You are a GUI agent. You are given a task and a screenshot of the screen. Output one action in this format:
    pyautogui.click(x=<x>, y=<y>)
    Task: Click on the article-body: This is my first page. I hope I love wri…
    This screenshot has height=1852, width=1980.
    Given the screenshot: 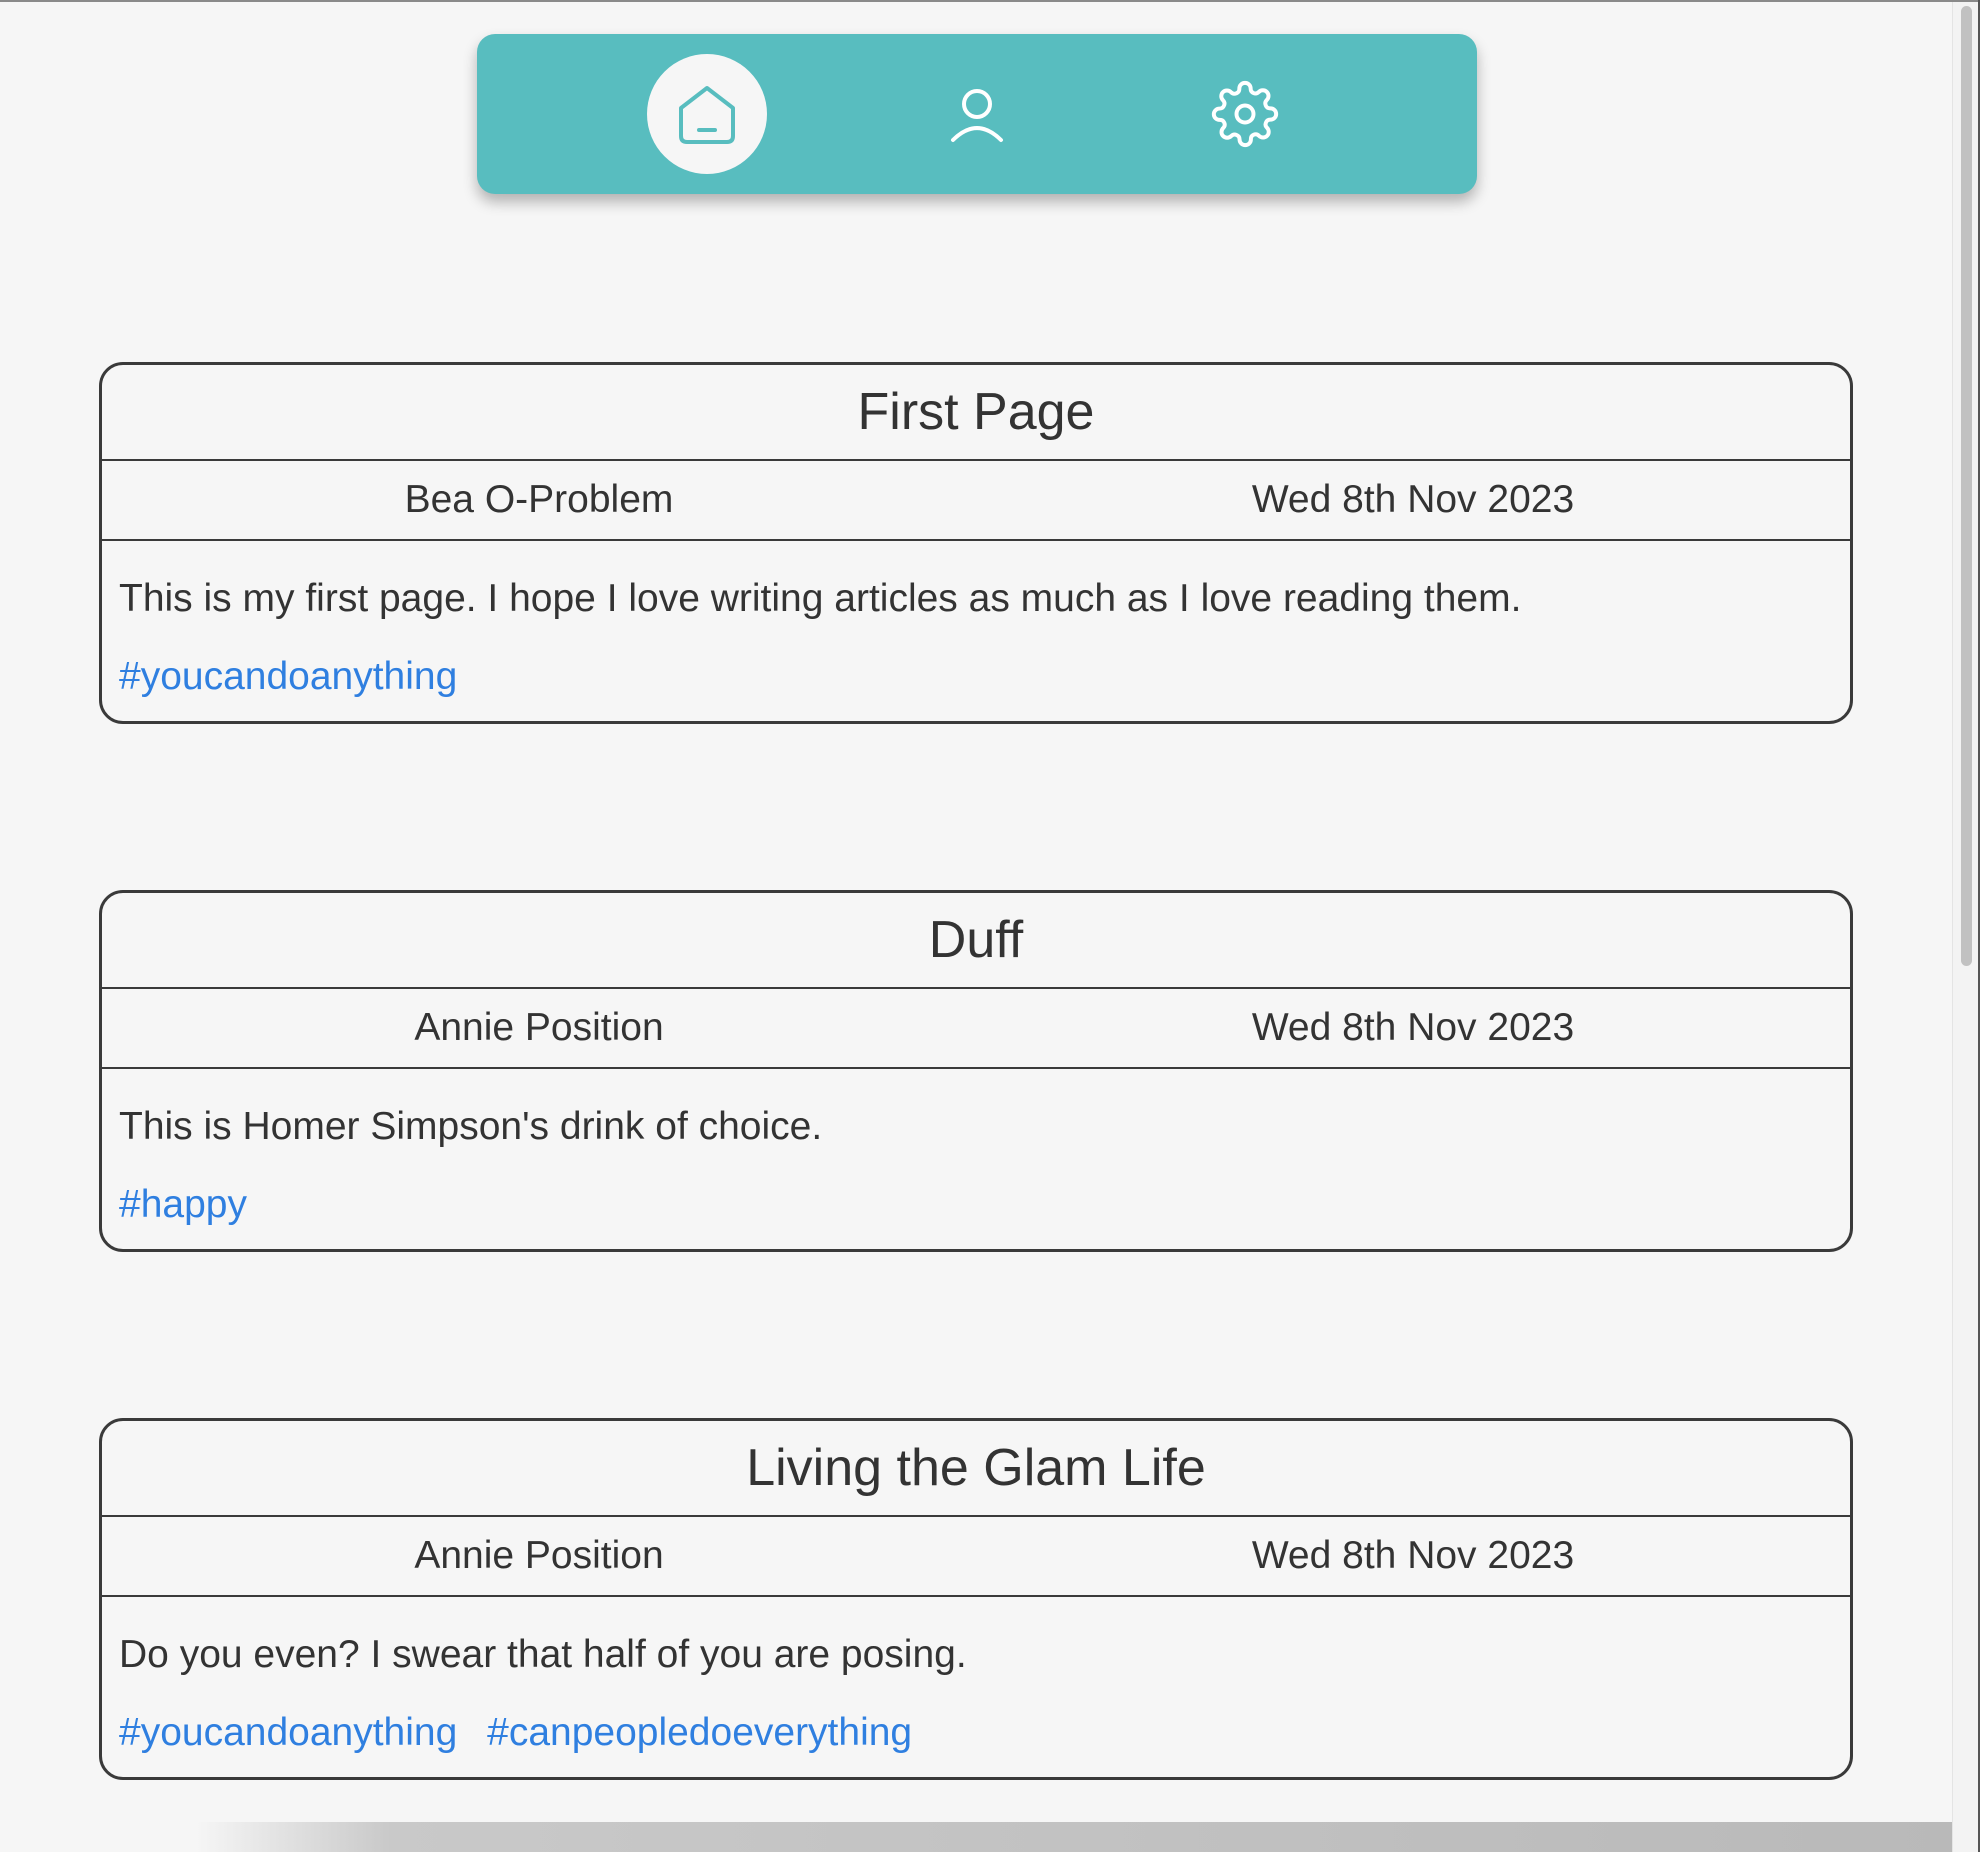 What is the action you would take?
    pyautogui.click(x=820, y=598)
    